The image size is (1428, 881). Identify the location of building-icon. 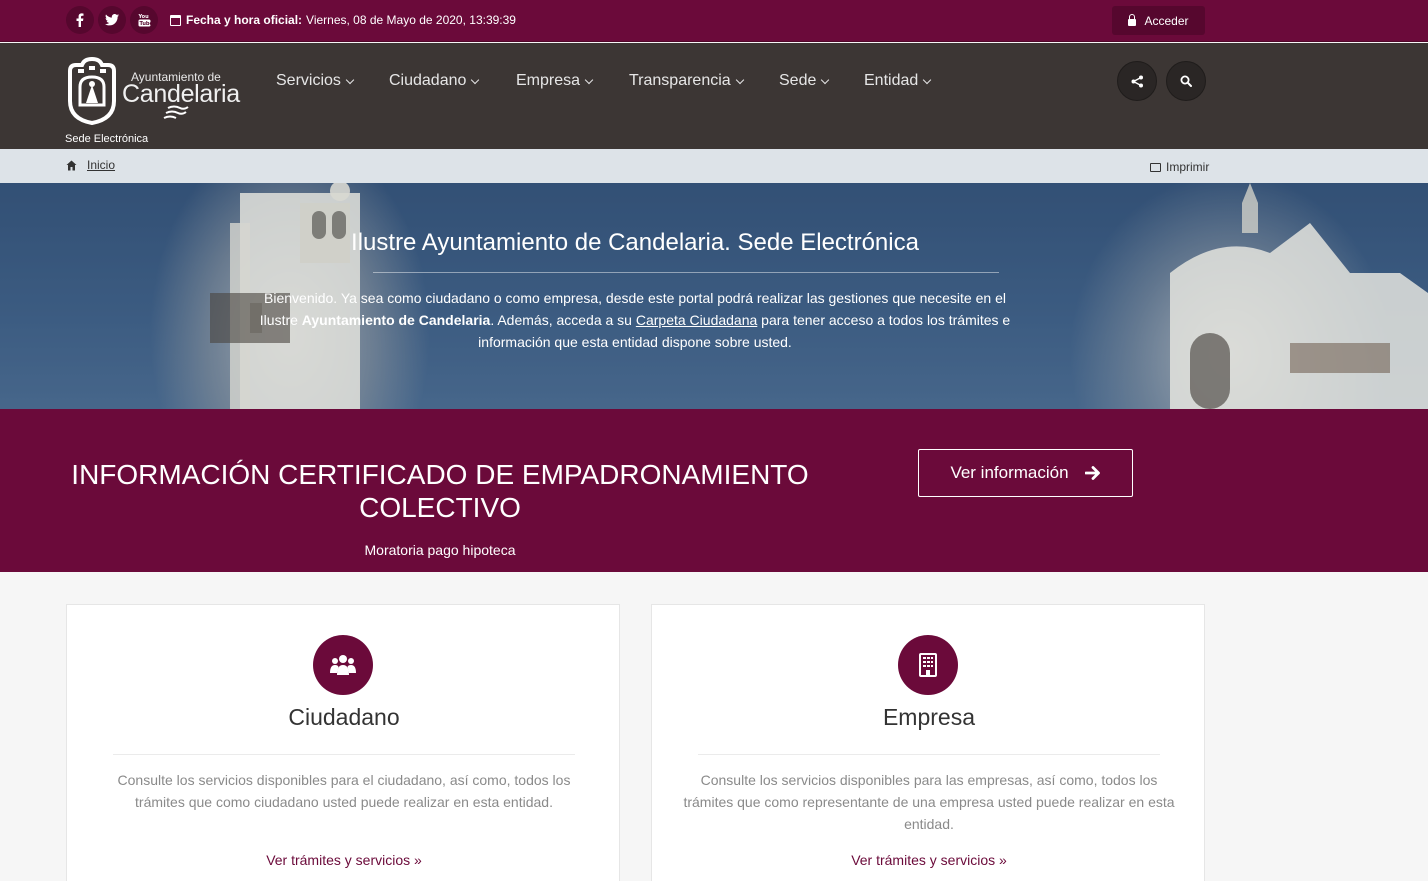
(928, 665).